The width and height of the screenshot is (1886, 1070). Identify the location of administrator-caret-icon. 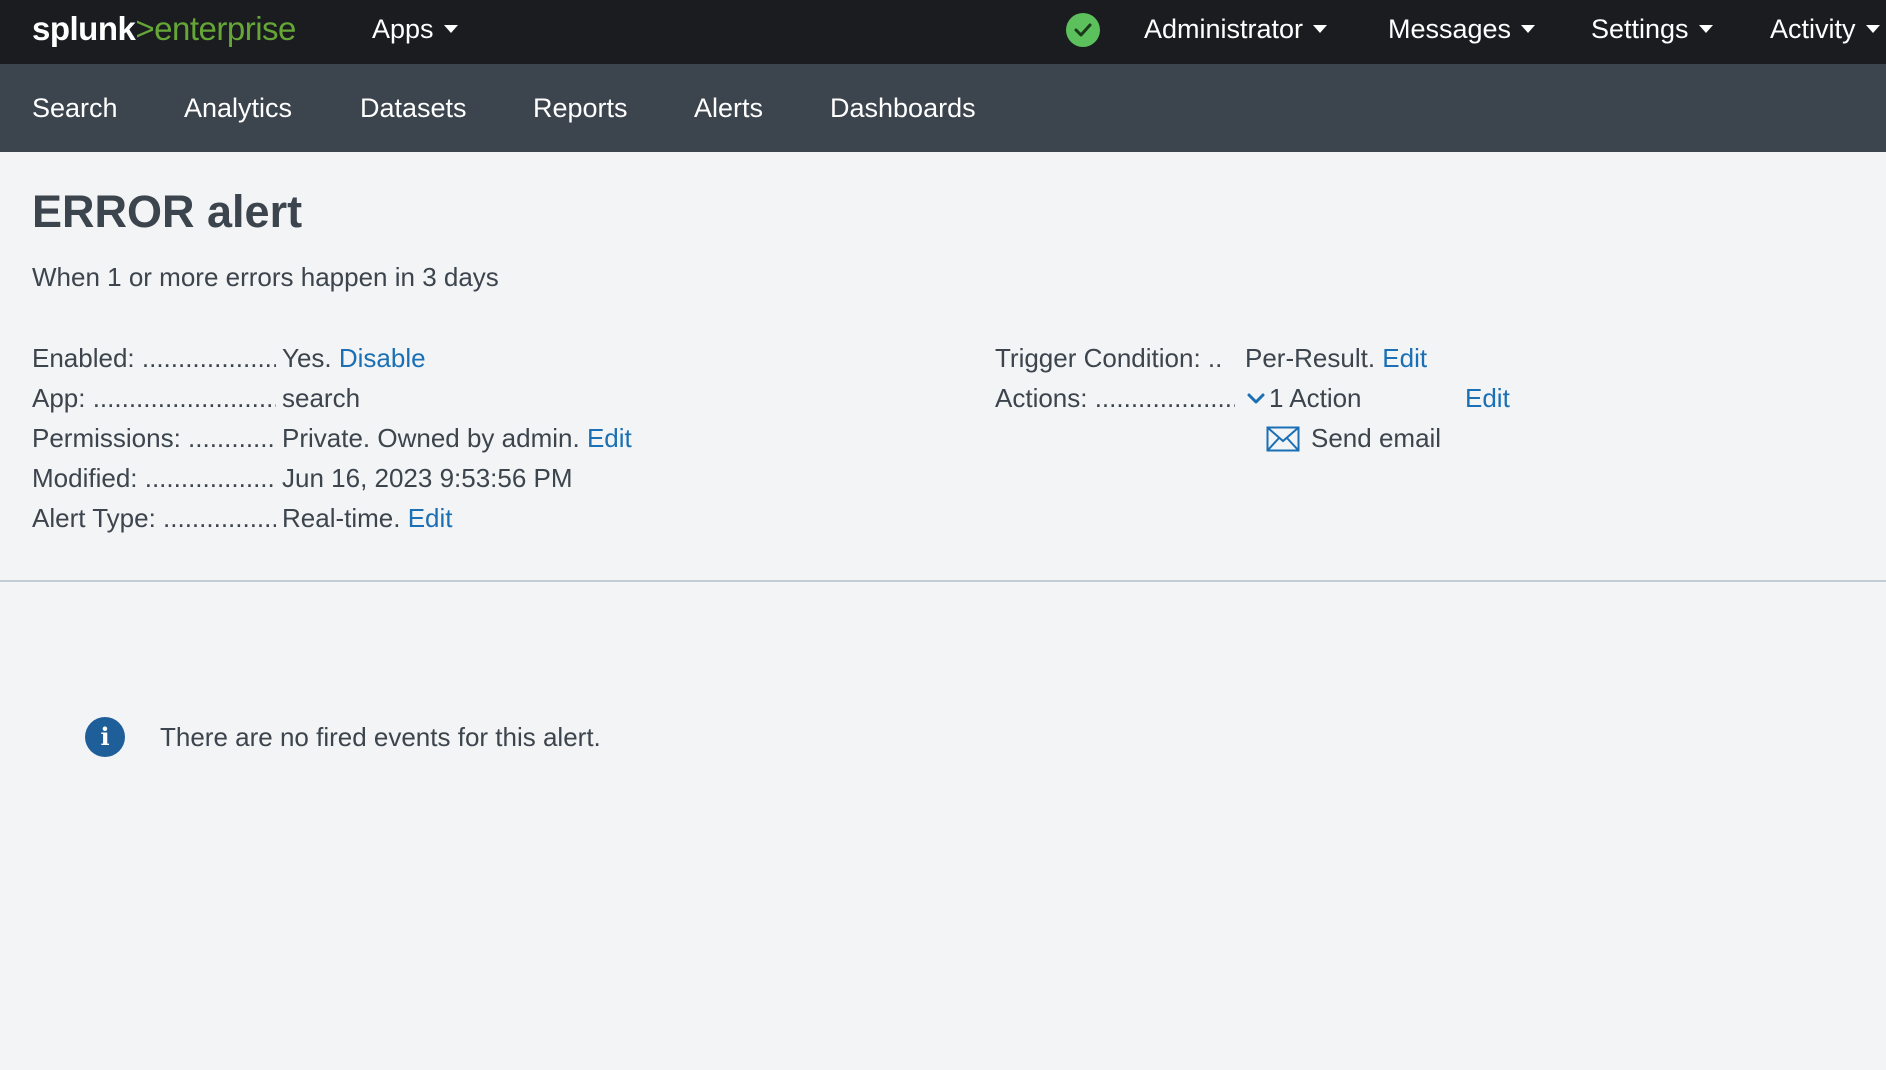
(1320, 28).